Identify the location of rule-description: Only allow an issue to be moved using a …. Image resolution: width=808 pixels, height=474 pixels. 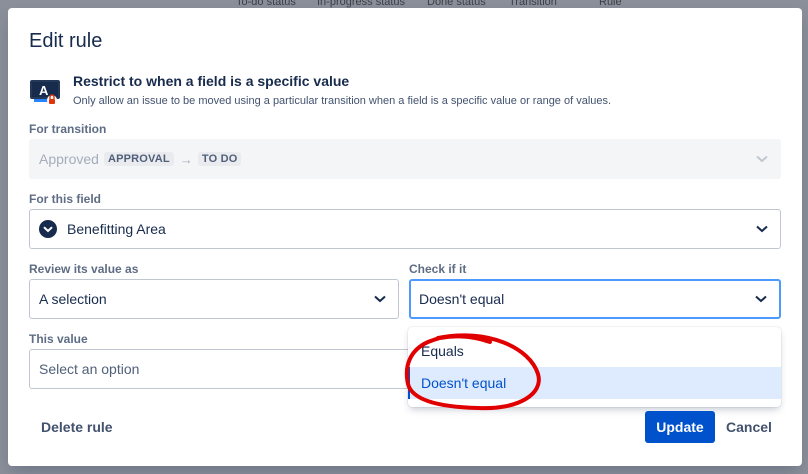
(342, 101).